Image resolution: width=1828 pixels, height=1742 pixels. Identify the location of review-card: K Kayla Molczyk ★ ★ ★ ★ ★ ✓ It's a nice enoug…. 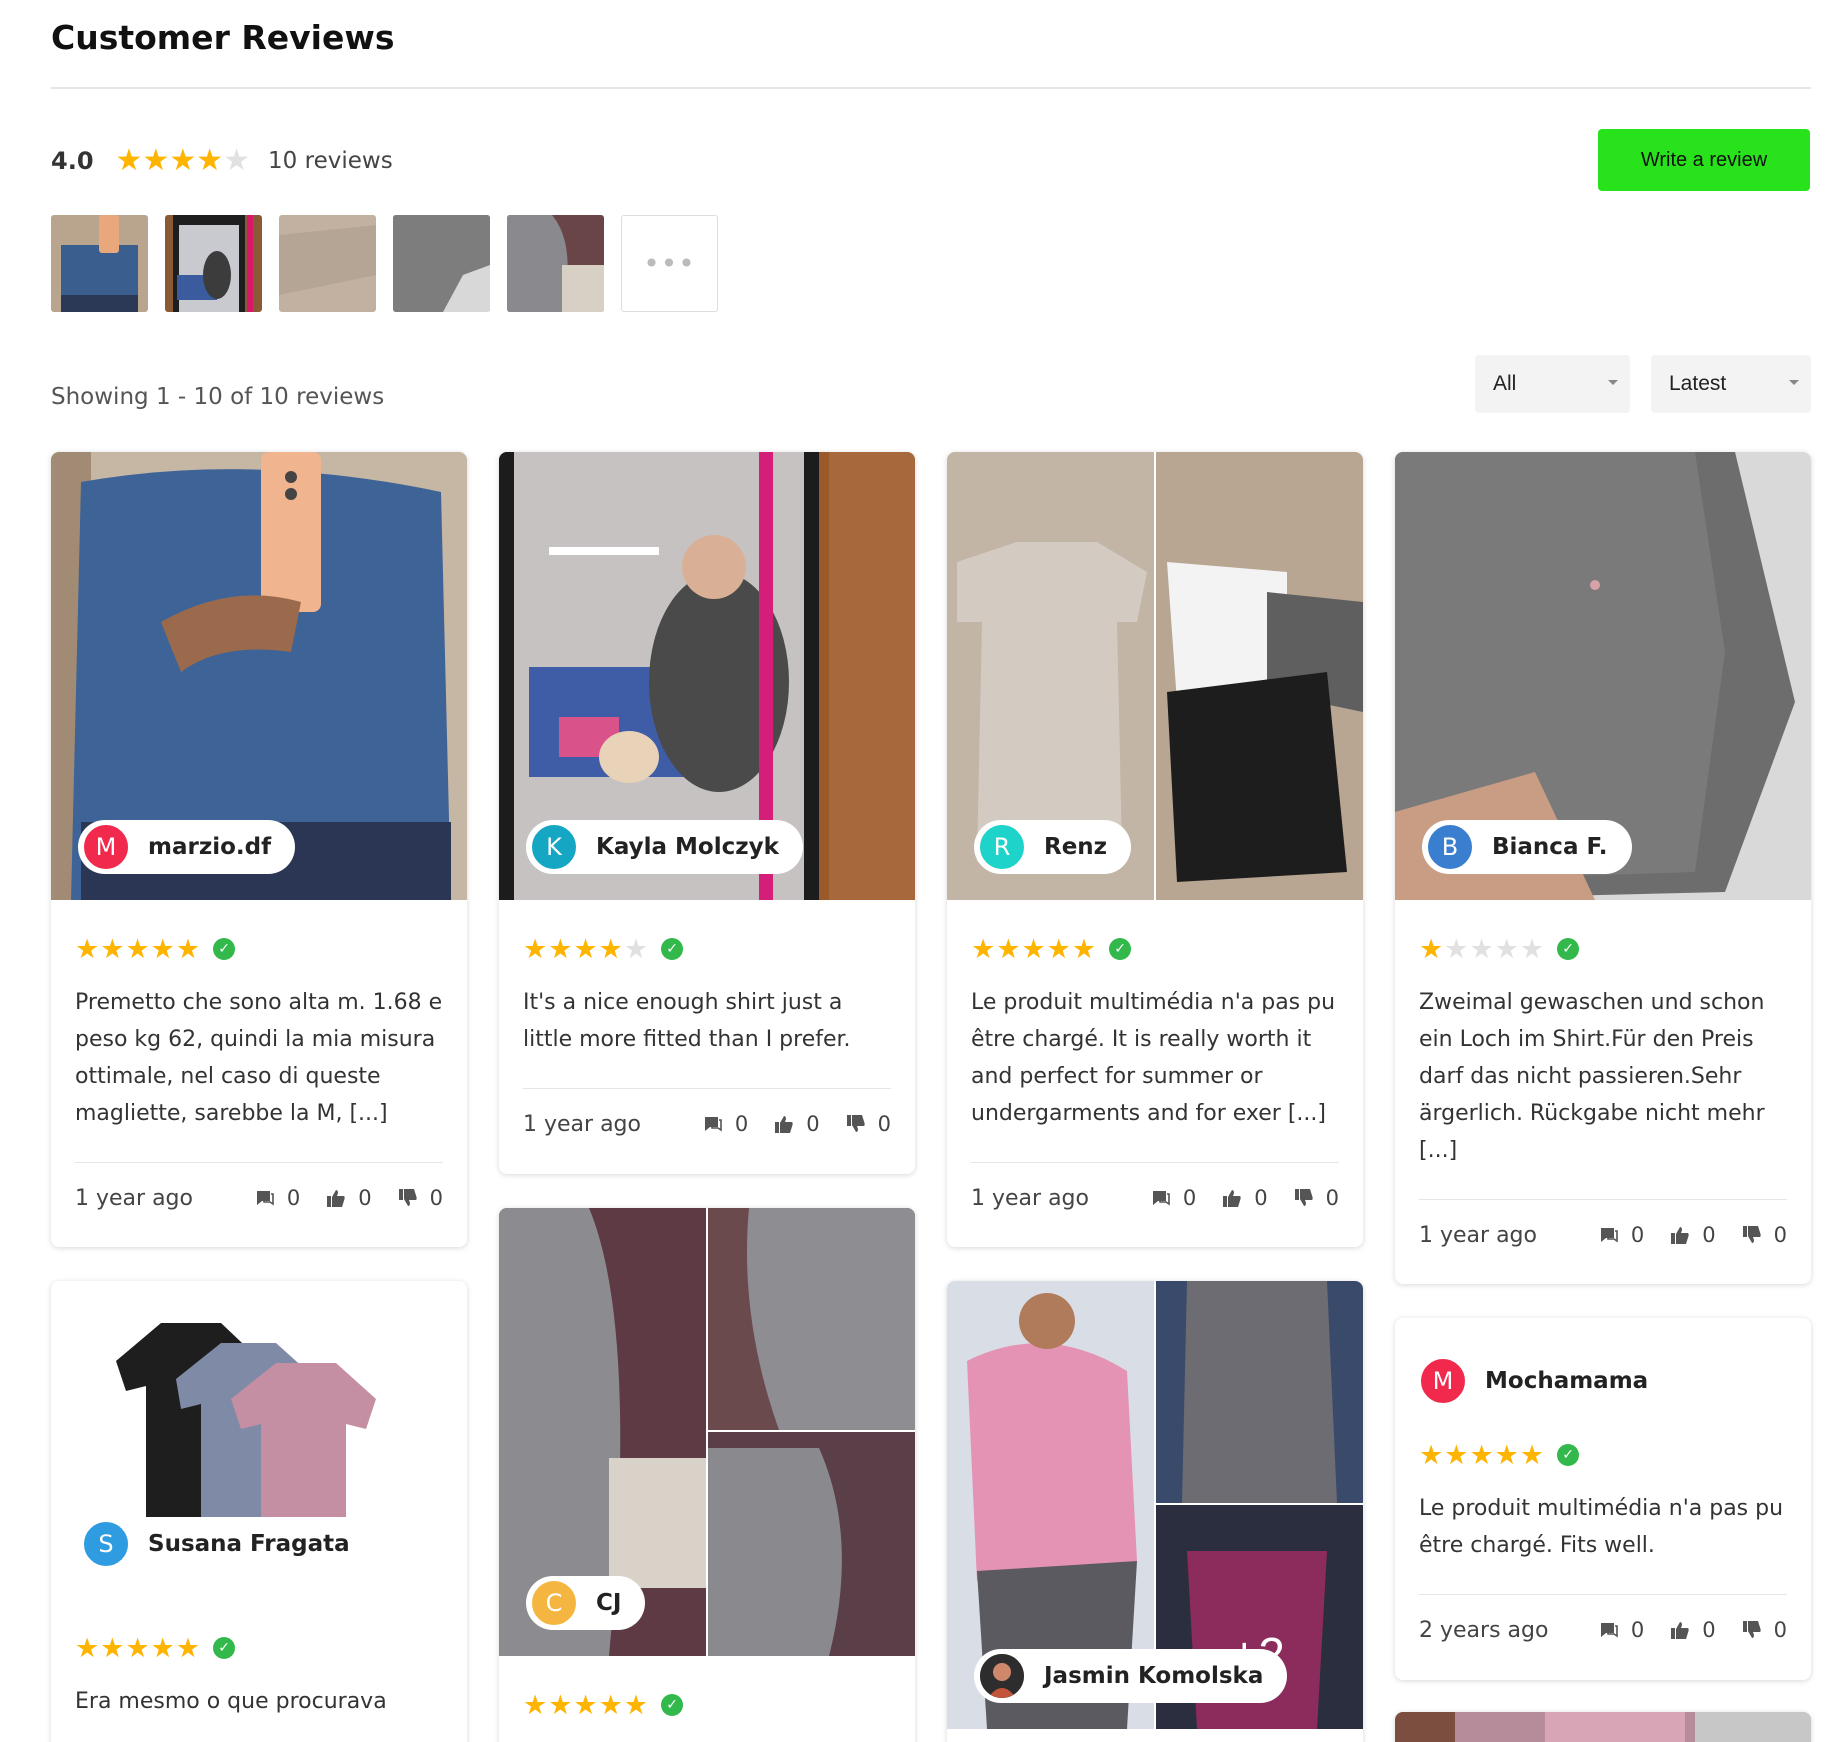
(707, 813).